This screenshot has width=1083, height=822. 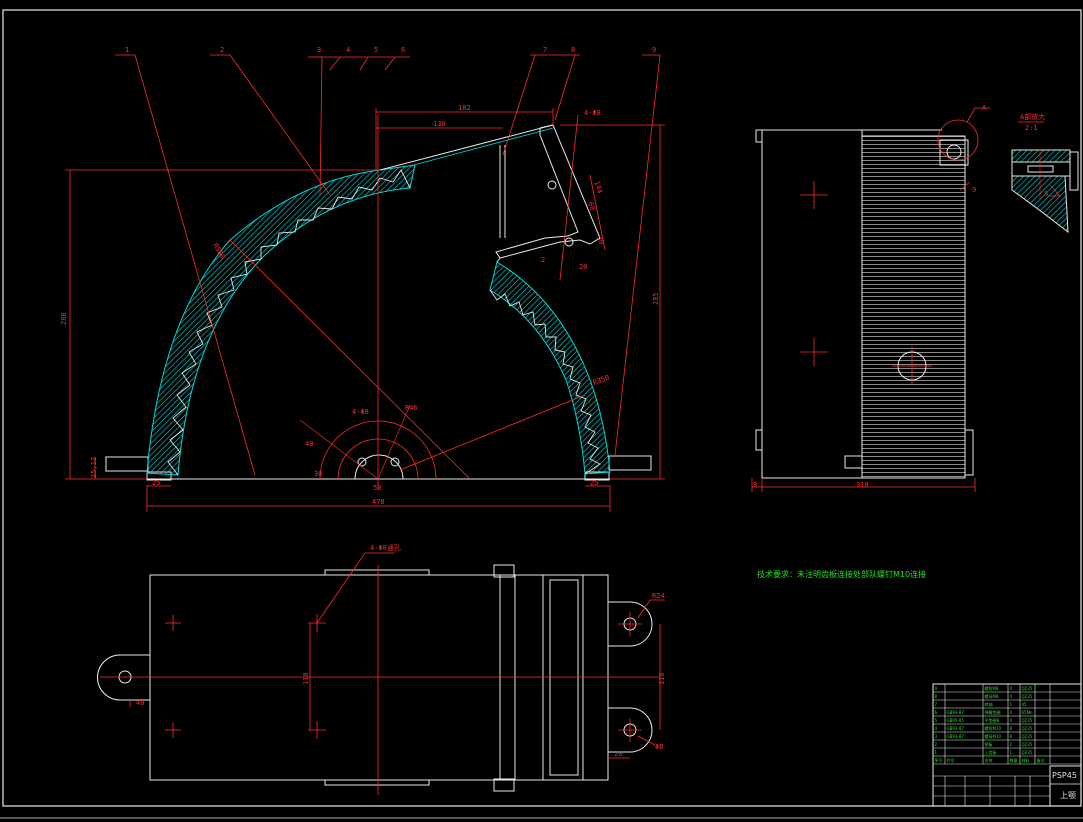 What do you see at coordinates (989, 744) in the screenshot?
I see `title-block-cell: 侧板` at bounding box center [989, 744].